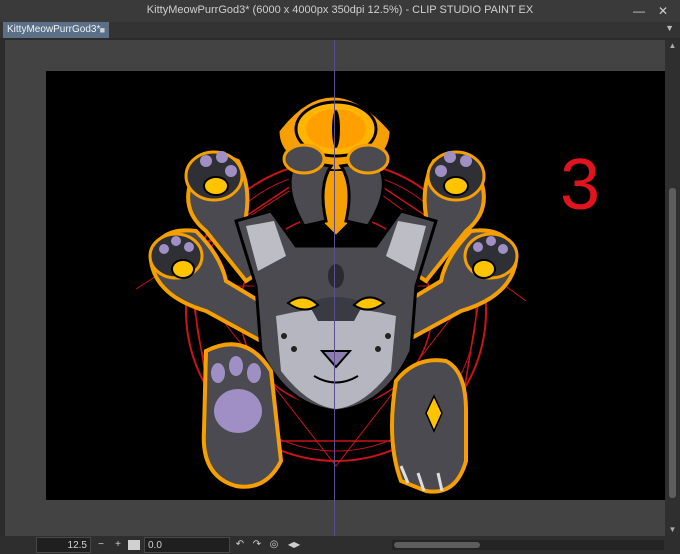 This screenshot has width=680, height=554. Describe the element at coordinates (437, 545) in the screenshot. I see `horizontal-scroll-thumb` at that location.